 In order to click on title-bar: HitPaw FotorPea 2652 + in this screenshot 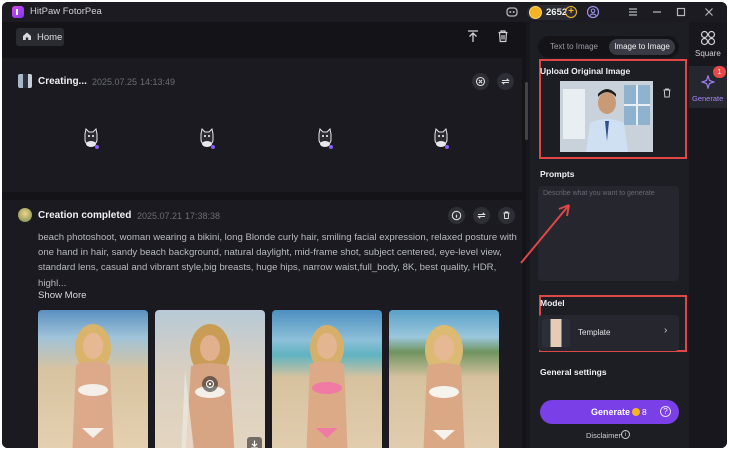, I will do `click(364, 12)`.